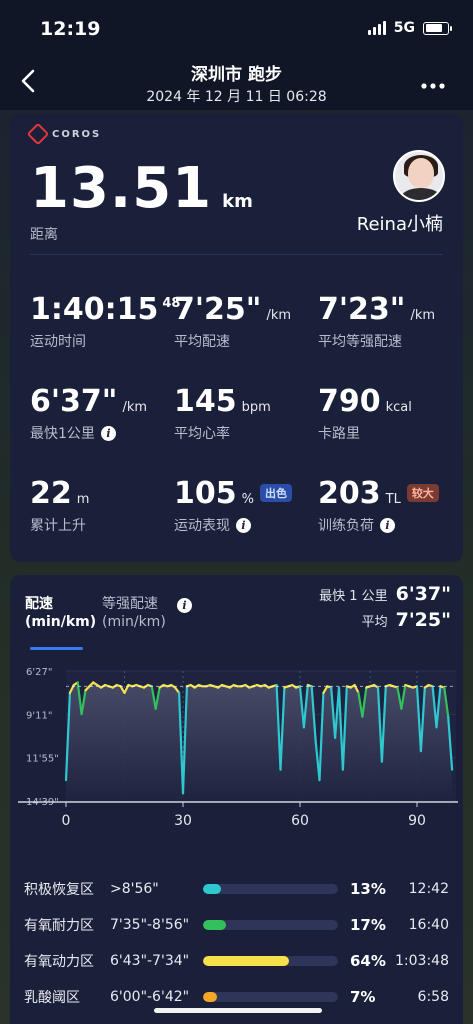 This screenshot has width=473, height=1024. What do you see at coordinates (150, 997) in the screenshot?
I see `zone-range: 6'00"-6'42"` at bounding box center [150, 997].